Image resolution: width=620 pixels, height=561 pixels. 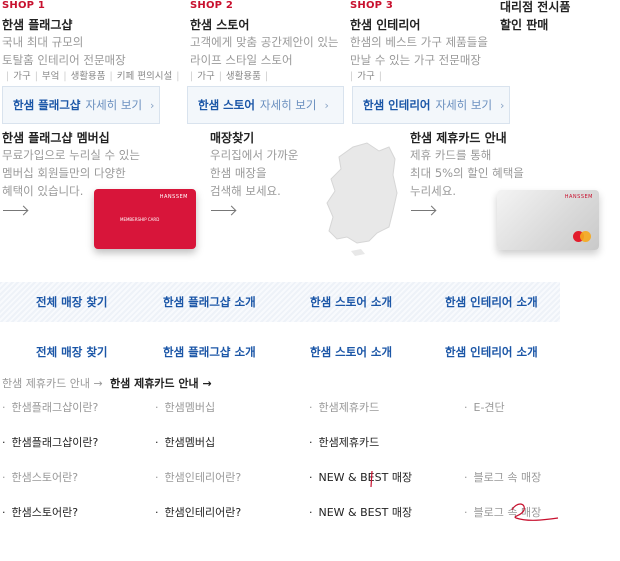 I want to click on store-find-desc-2: 한샘 매장을, so click(x=238, y=173).